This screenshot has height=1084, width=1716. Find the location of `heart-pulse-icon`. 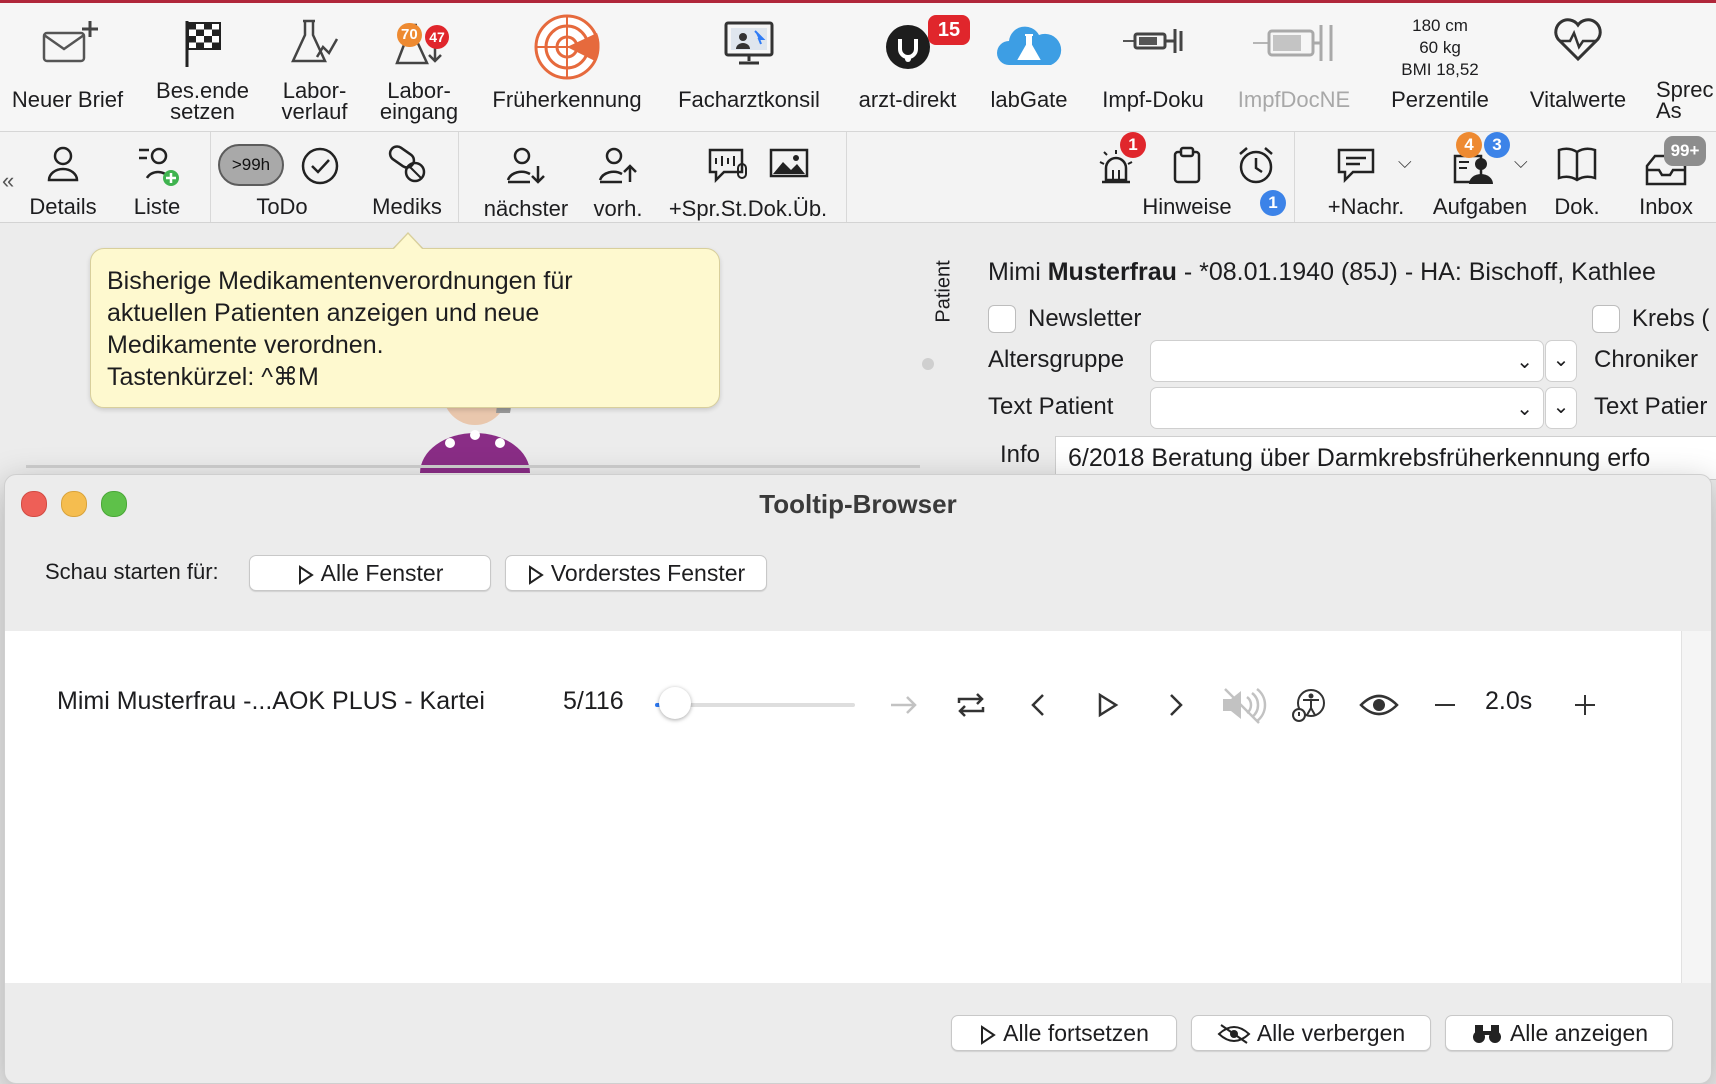

heart-pulse-icon is located at coordinates (1578, 41).